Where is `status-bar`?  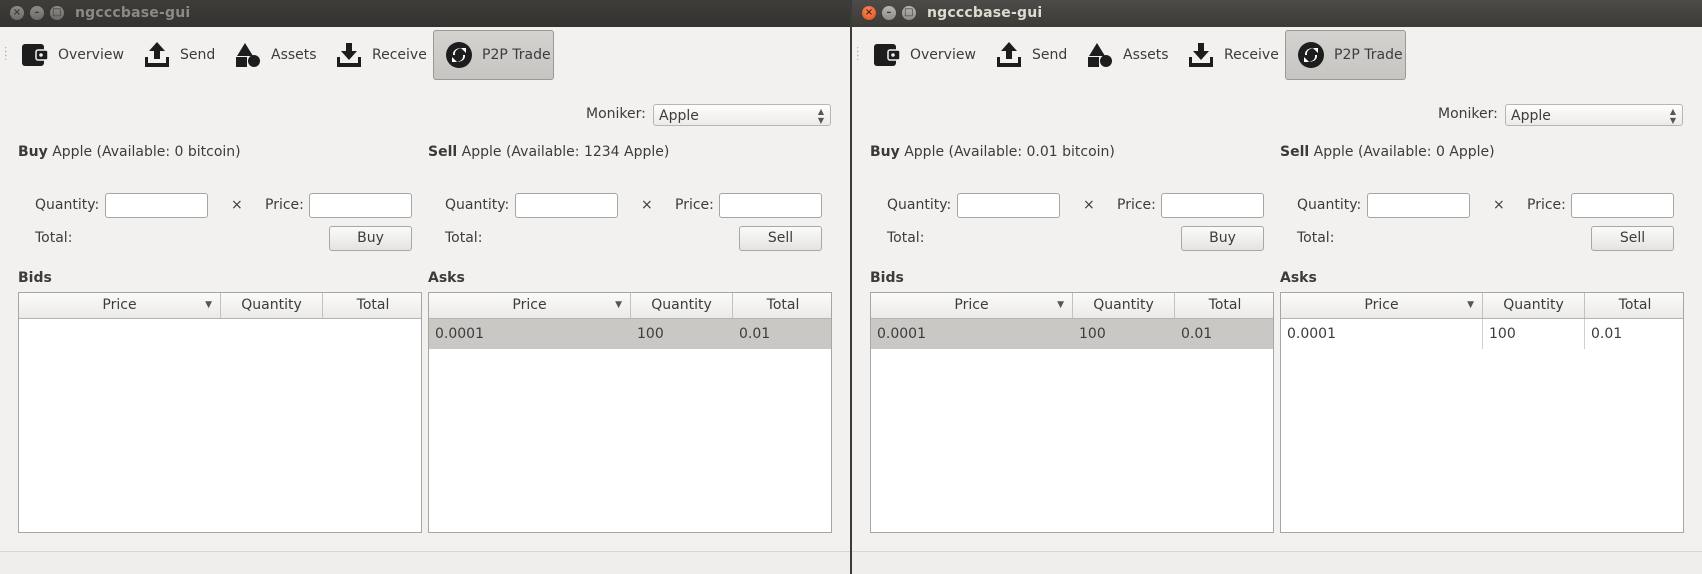
status-bar is located at coordinates (1277, 562).